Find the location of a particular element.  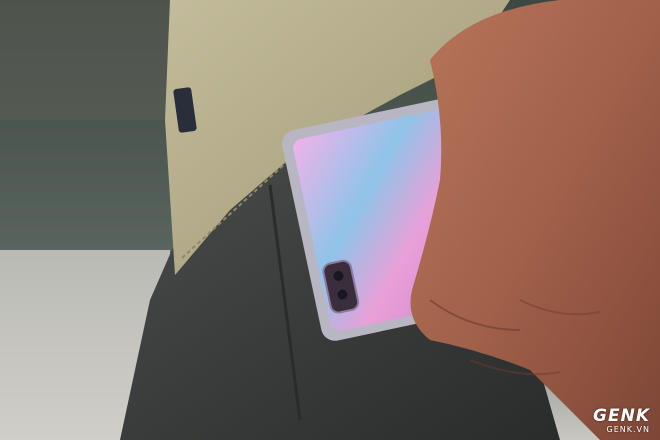

watermark-brand: GENK is located at coordinates (621, 416).